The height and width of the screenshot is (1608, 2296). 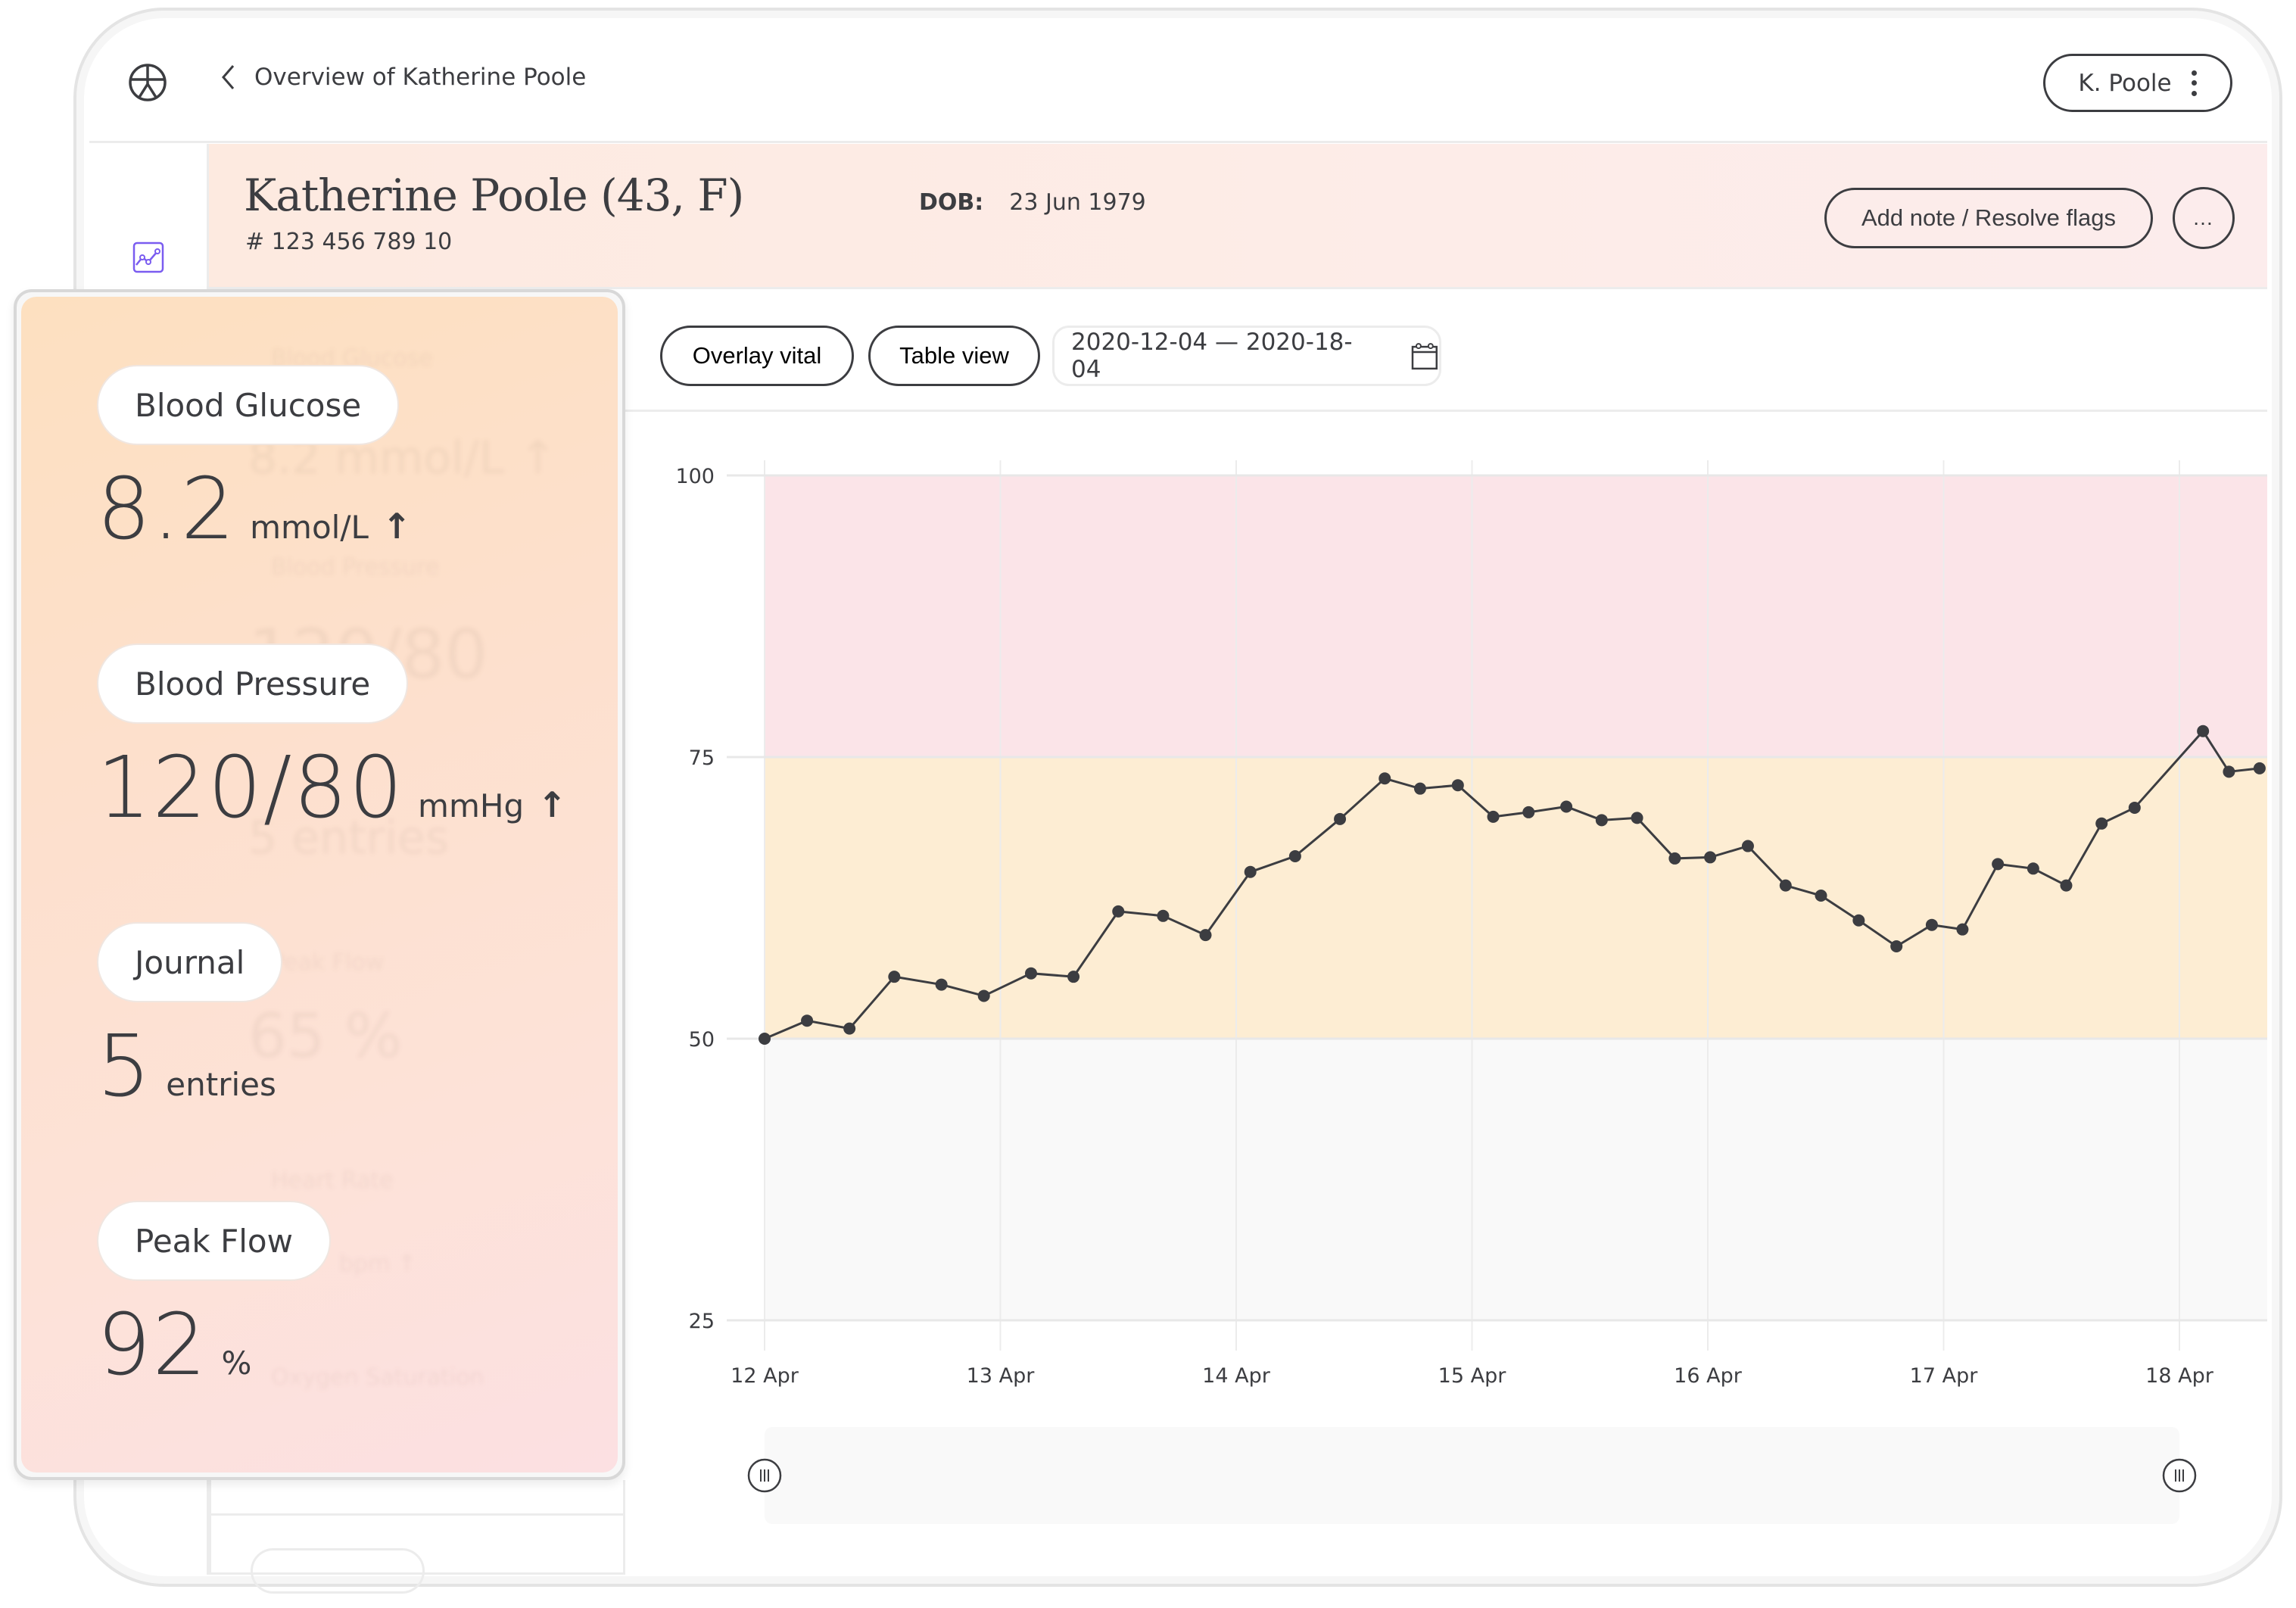 What do you see at coordinates (1472, 1475) in the screenshot?
I see `range-slider-track` at bounding box center [1472, 1475].